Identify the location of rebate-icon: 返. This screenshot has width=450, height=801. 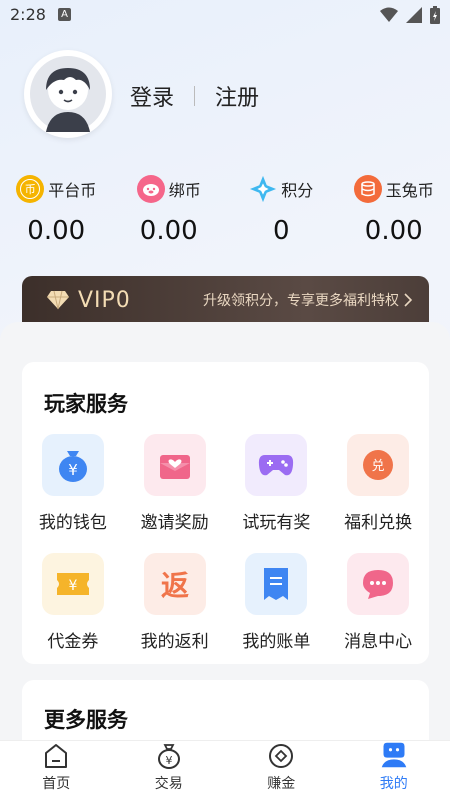
(174, 584).